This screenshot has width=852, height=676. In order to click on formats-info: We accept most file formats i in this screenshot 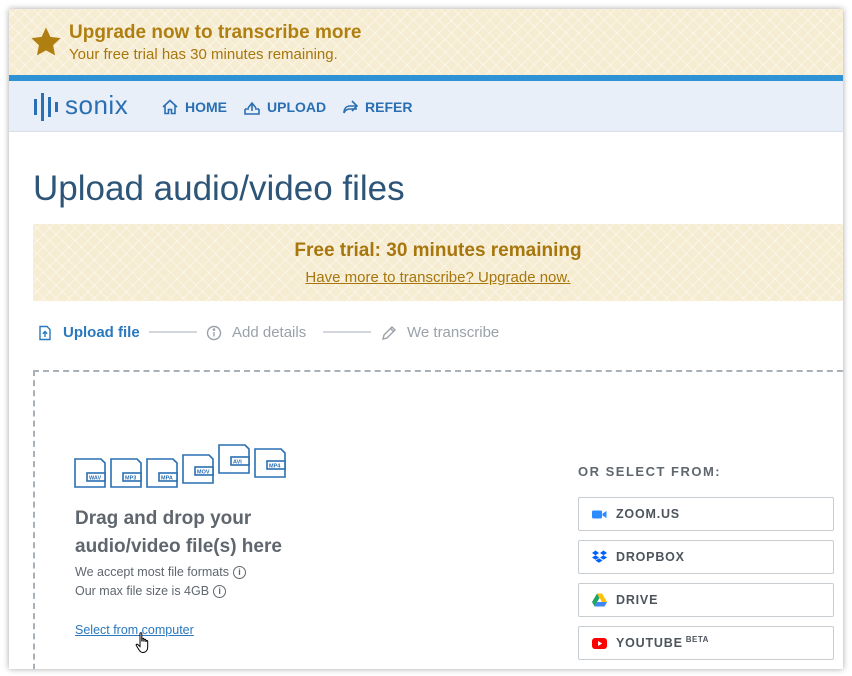, I will do `click(160, 572)`.